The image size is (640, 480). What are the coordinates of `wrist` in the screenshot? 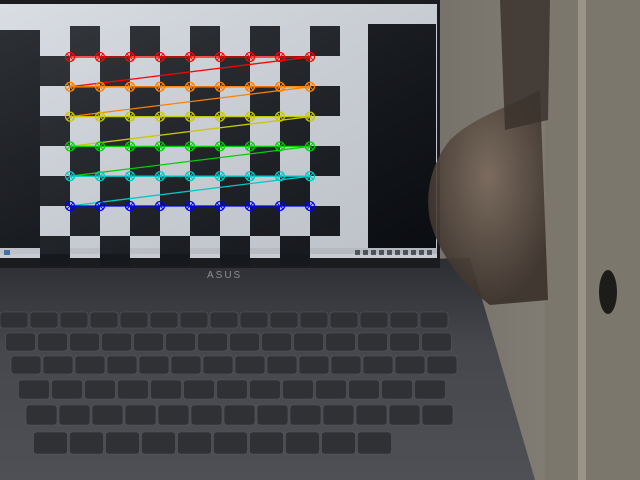 It's located at (525, 65).